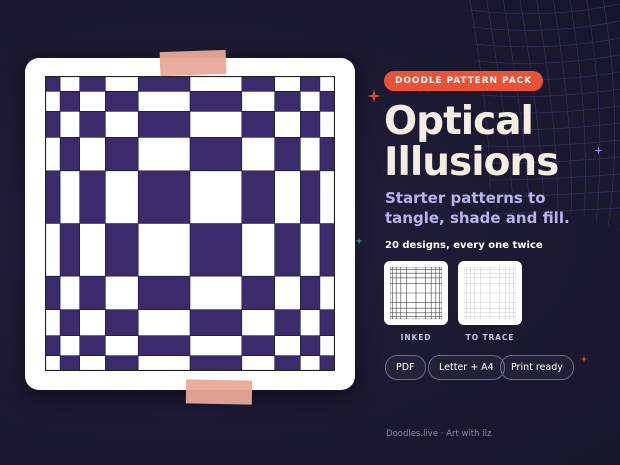 The image size is (620, 465). I want to click on chip-pdf: PDF, so click(405, 367).